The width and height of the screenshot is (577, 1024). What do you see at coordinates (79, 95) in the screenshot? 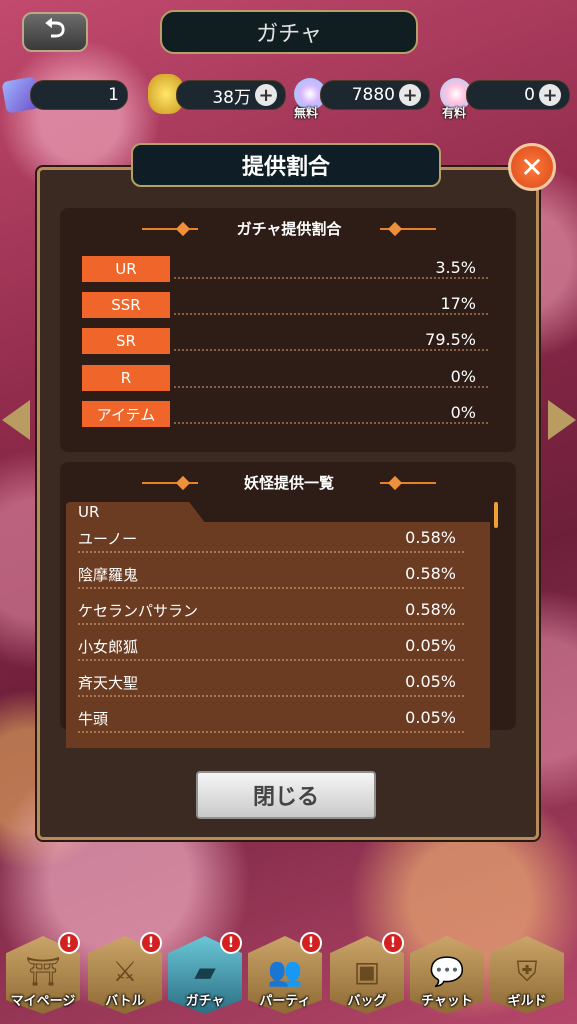
I see `ticket-counter: 1` at bounding box center [79, 95].